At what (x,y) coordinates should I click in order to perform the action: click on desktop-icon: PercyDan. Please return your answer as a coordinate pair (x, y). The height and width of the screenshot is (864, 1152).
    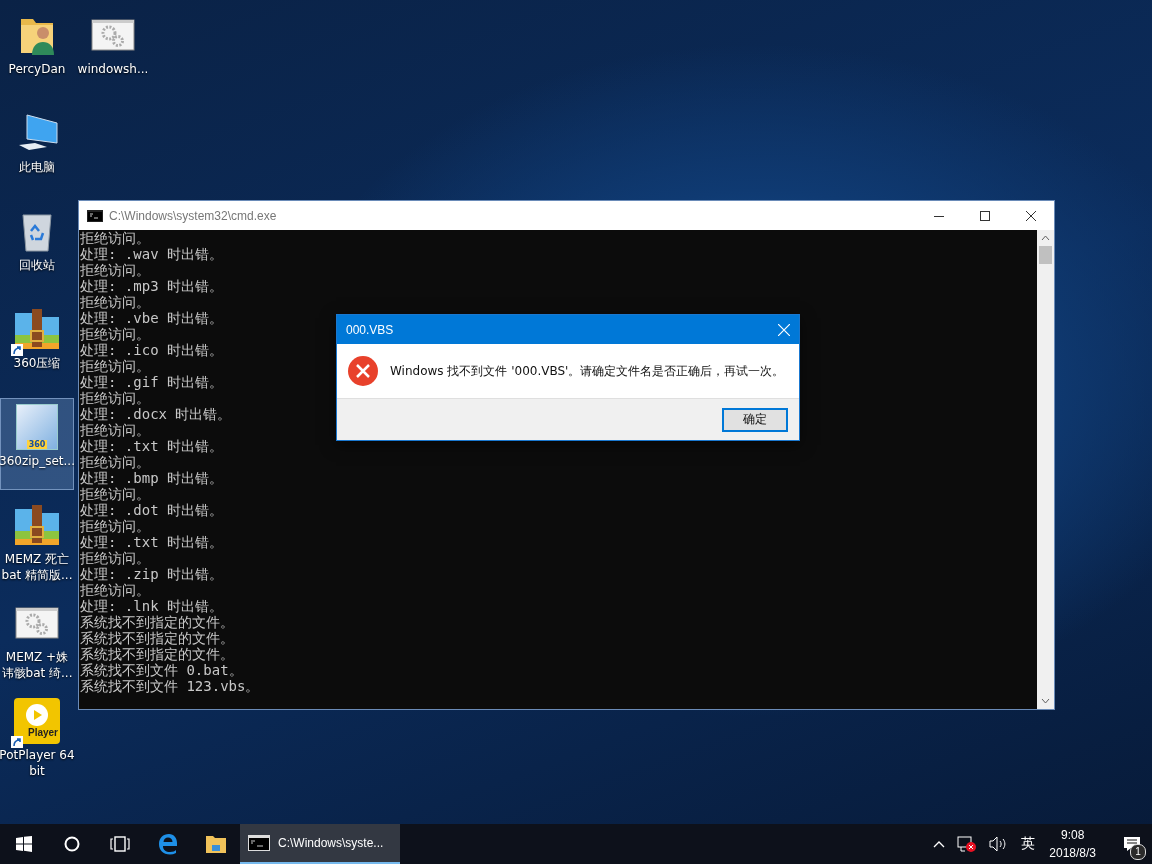
    Looking at the image, I should click on (37, 52).